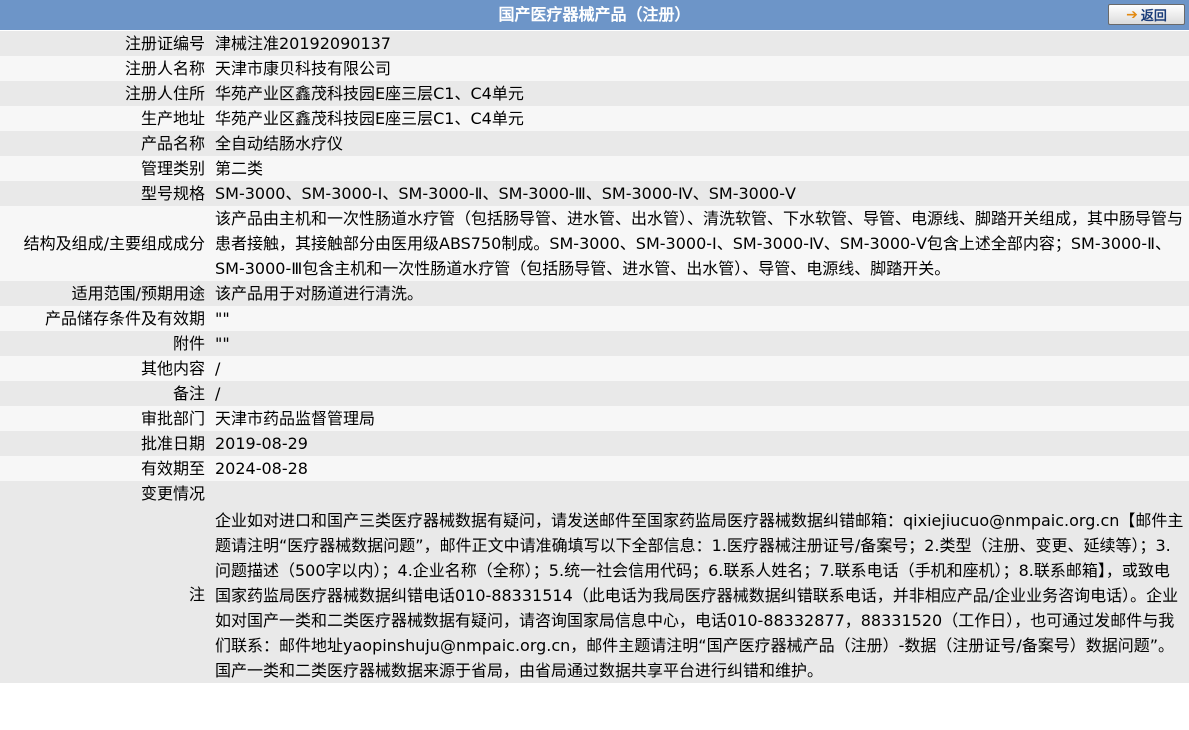 The height and width of the screenshot is (730, 1189). What do you see at coordinates (700, 443) in the screenshot?
I see `field-value: 2019-08-29` at bounding box center [700, 443].